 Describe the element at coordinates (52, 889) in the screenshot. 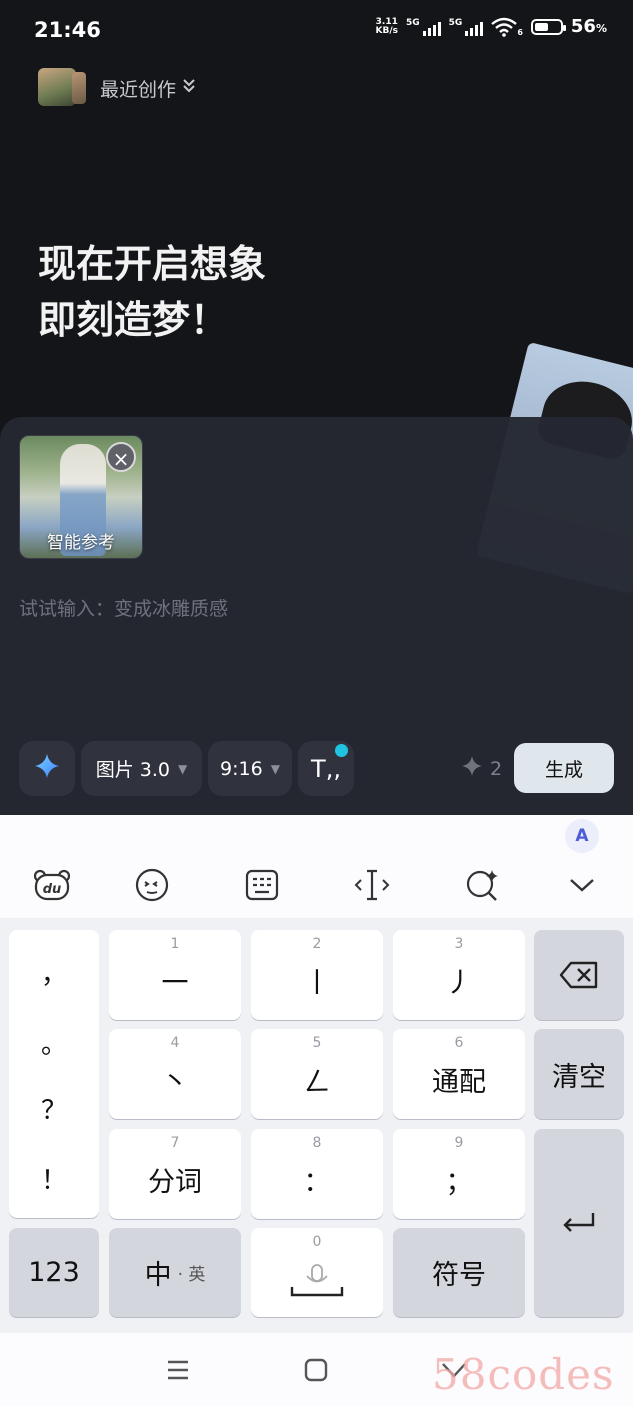

I see `svg-text: du` at that location.